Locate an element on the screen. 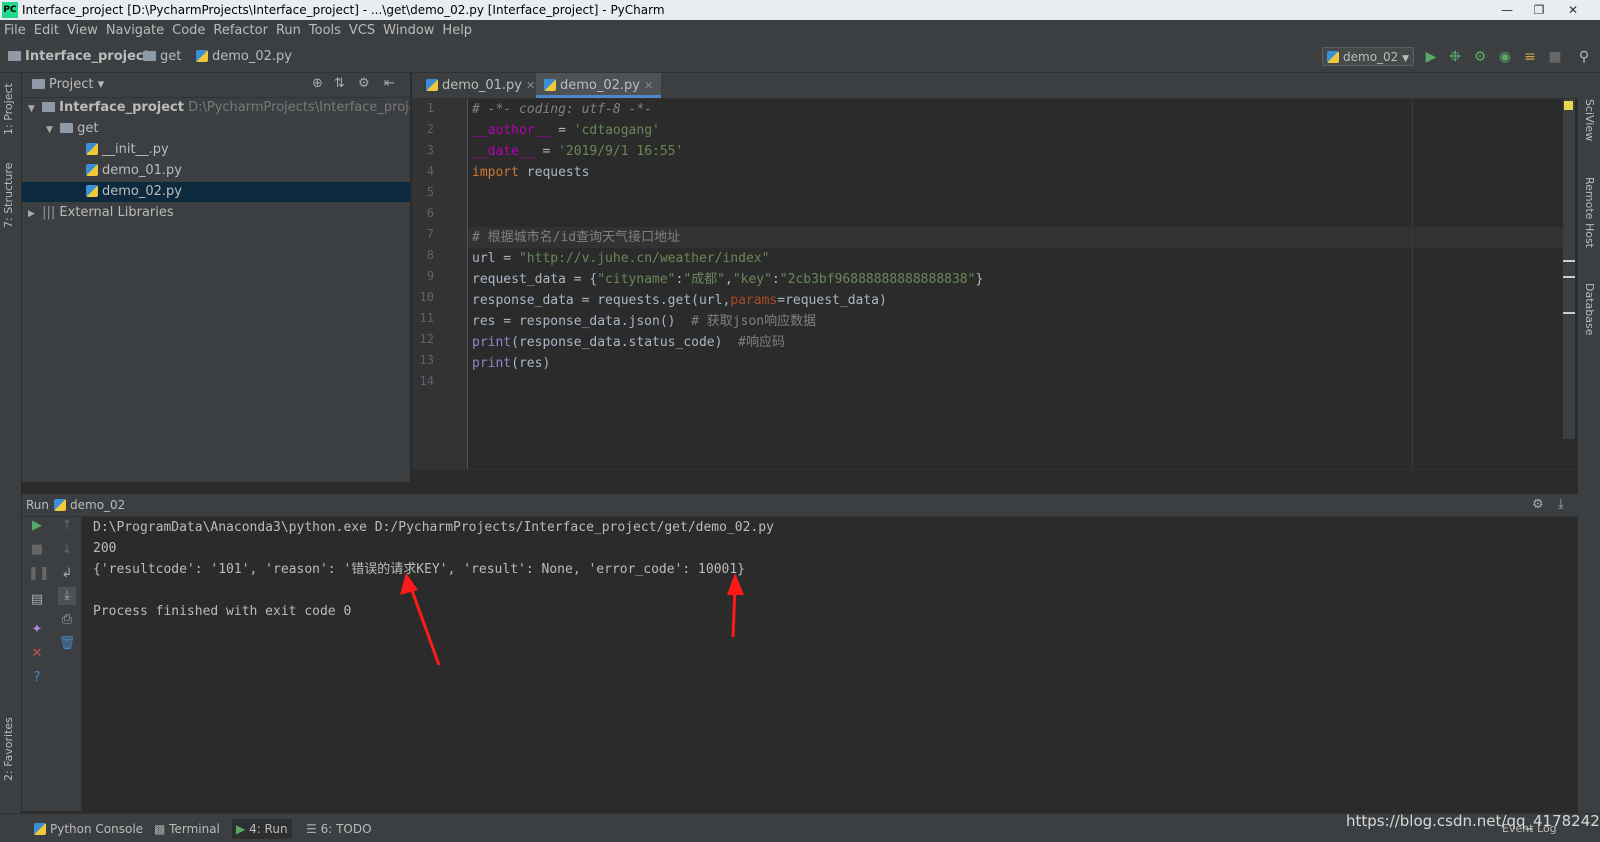 The height and width of the screenshot is (842, 1600). right-margin-guide is located at coordinates (1412, 284).